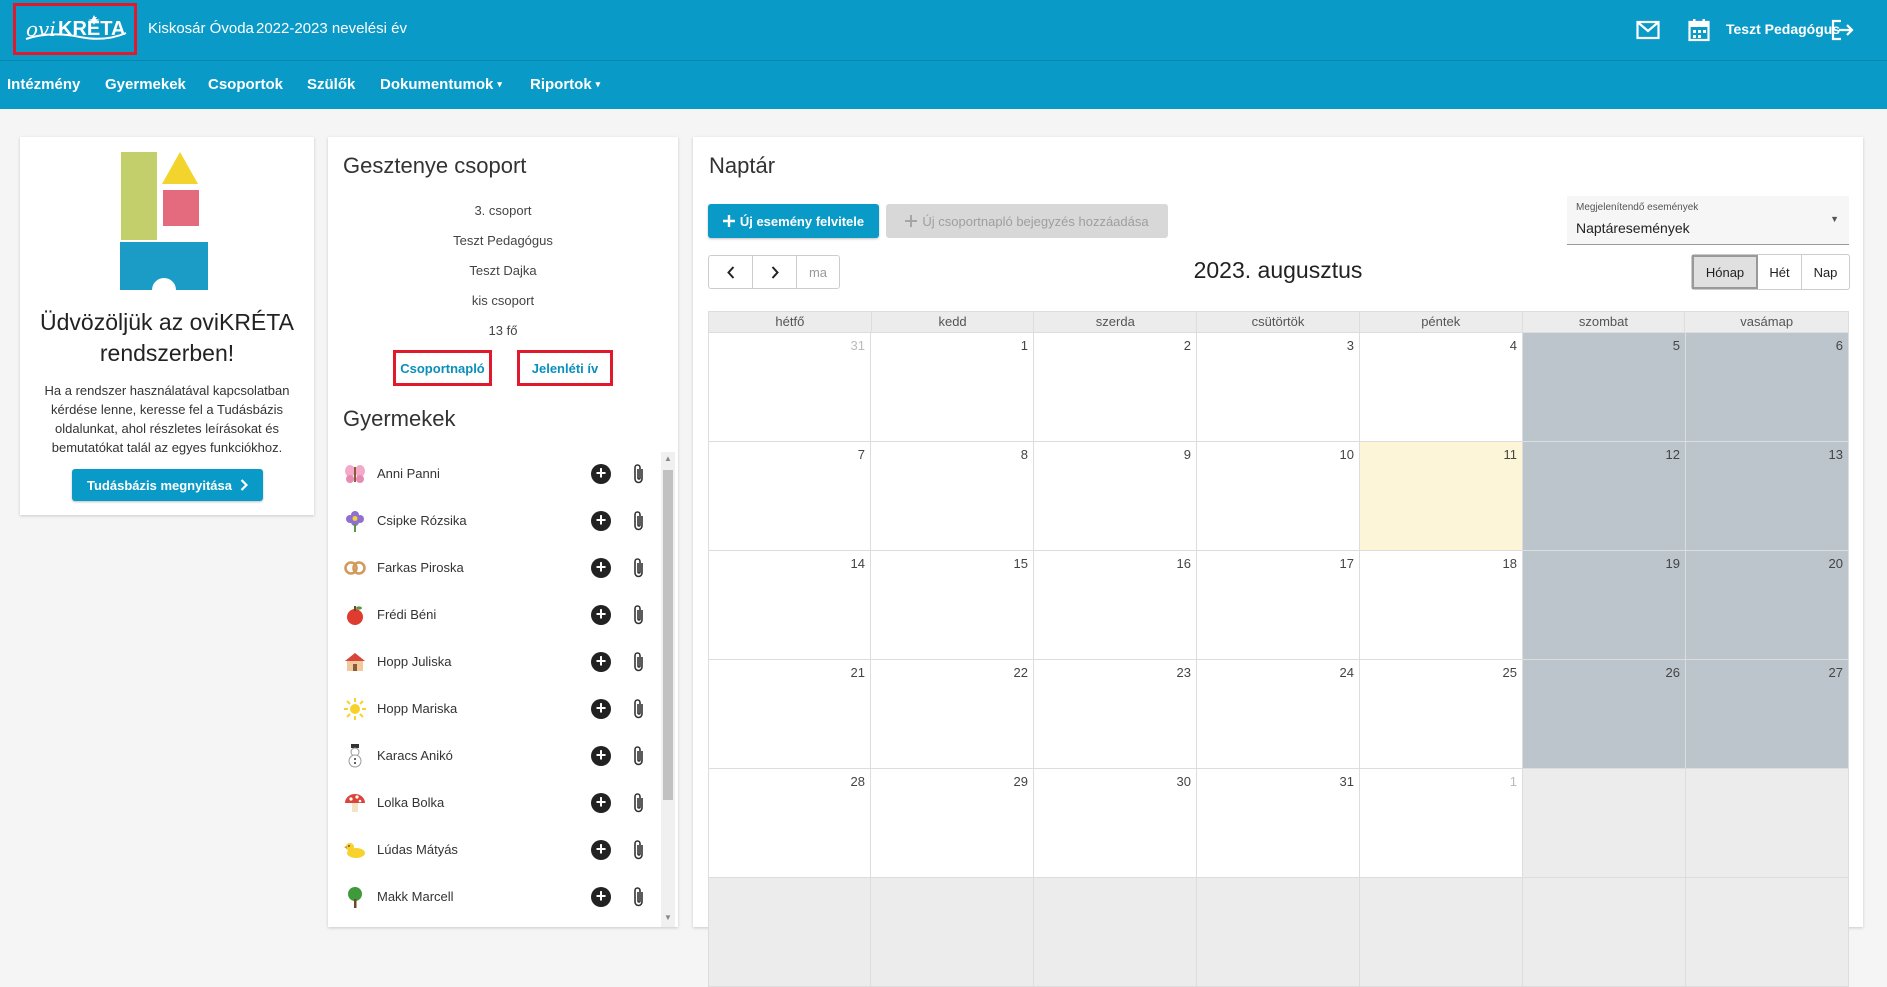  I want to click on calendar-day: 17, so click(1278, 605).